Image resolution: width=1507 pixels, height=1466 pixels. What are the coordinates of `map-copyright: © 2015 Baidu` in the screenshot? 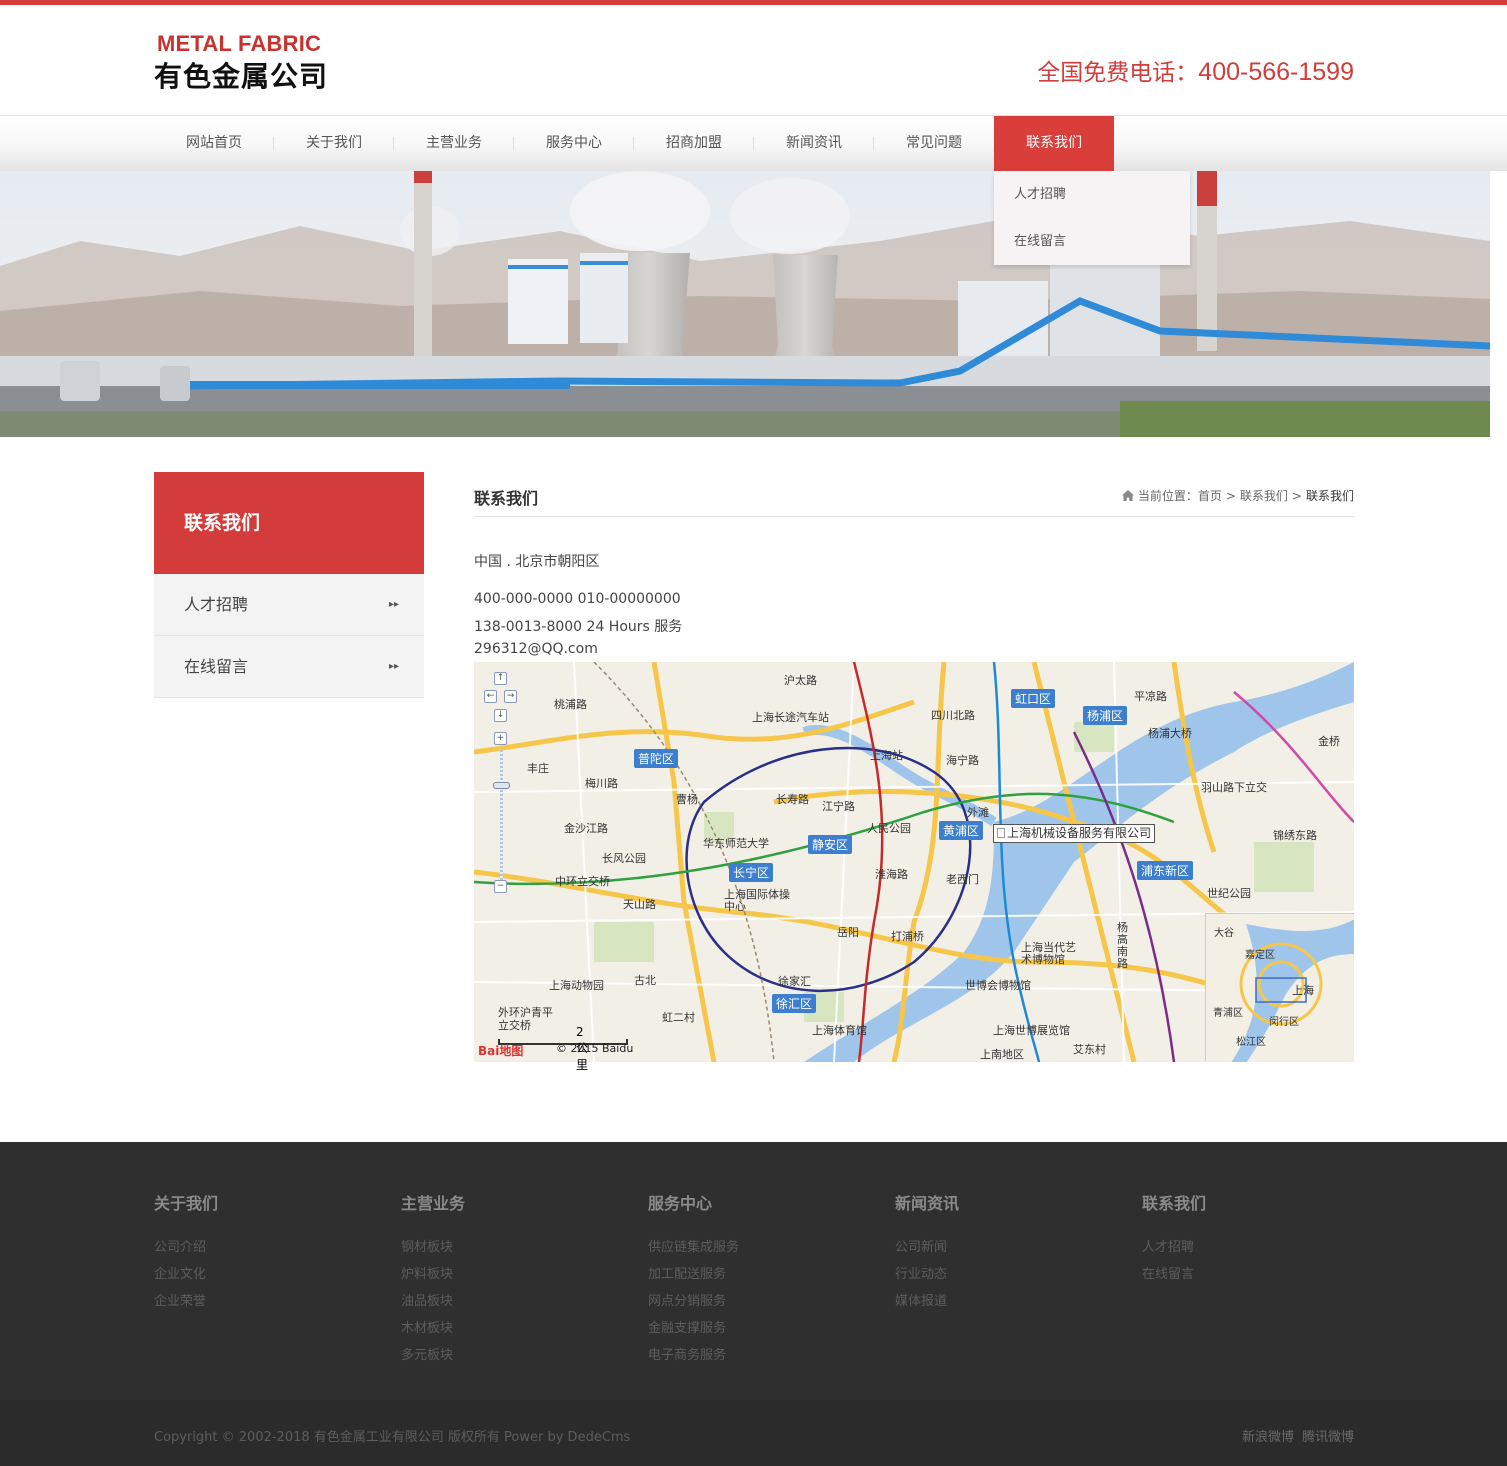 It's located at (595, 1048).